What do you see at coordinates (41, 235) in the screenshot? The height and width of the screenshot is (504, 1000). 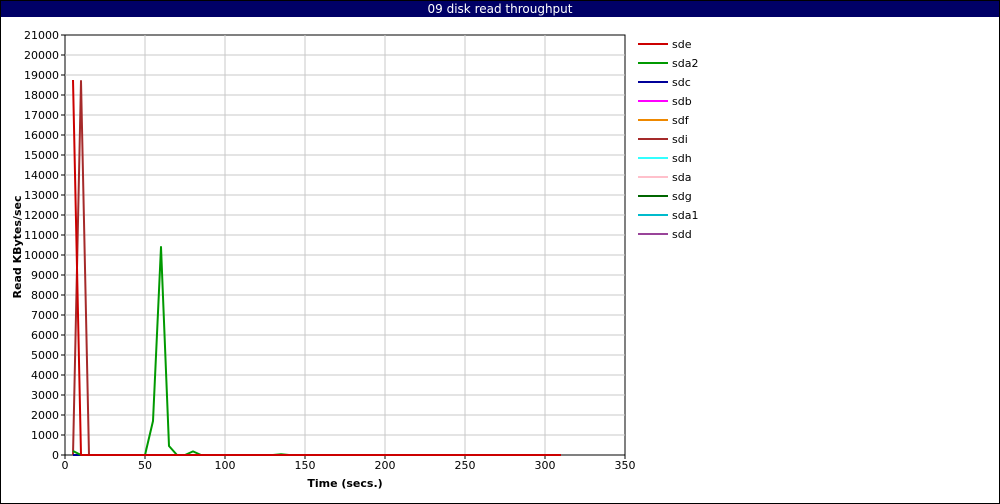 I see `y-tick-label: 11000` at bounding box center [41, 235].